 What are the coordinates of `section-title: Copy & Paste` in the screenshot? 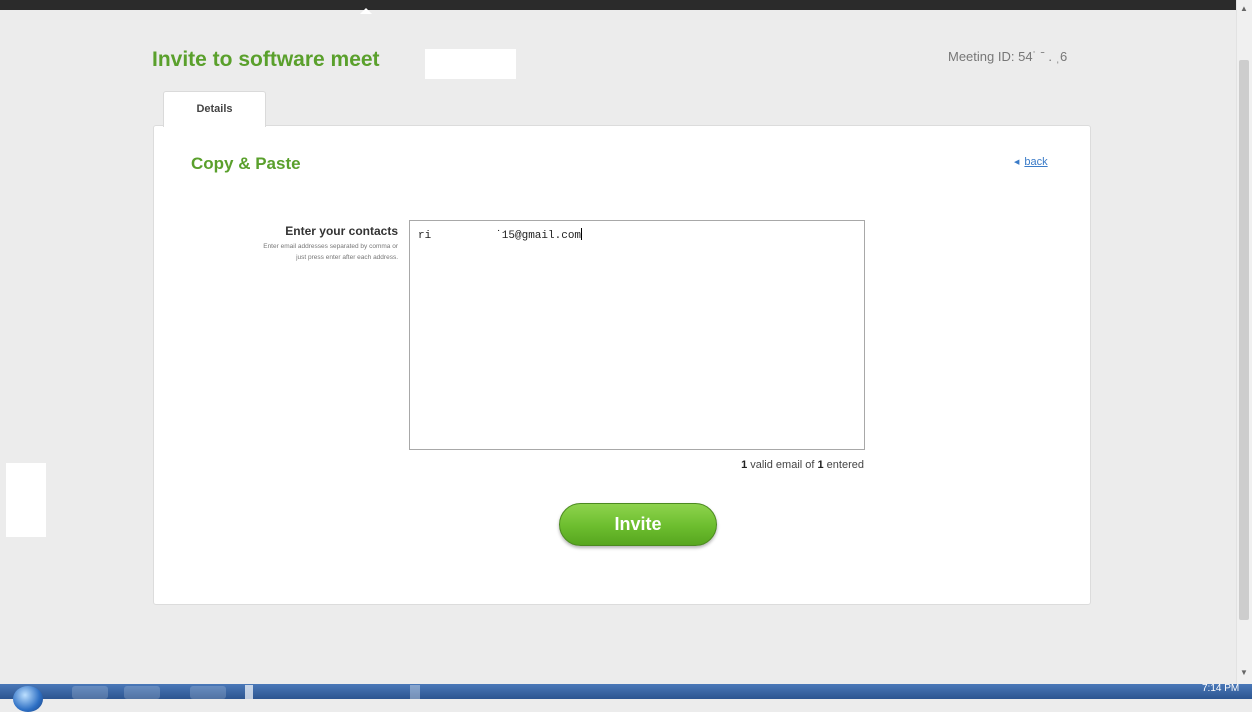 It's located at (246, 163).